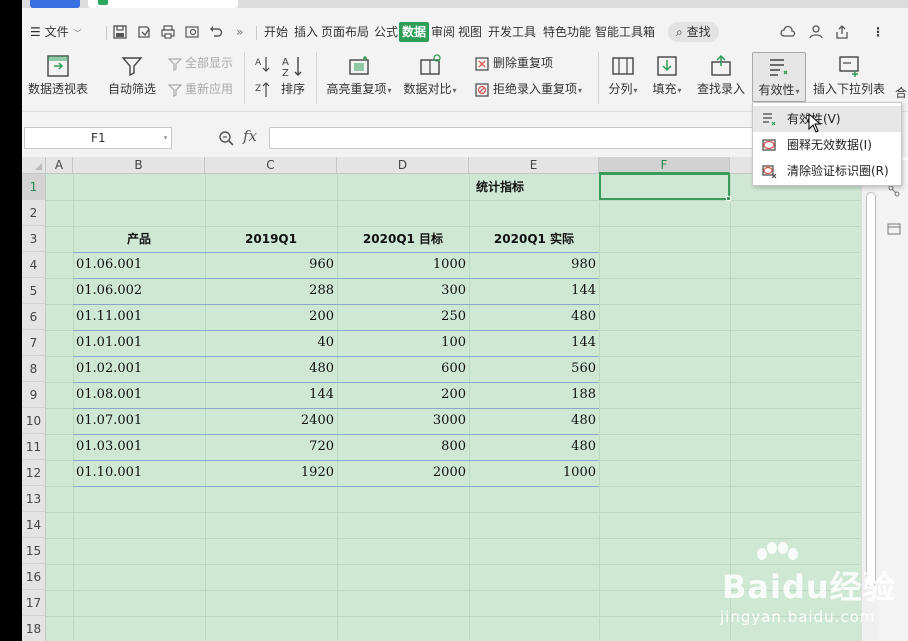 This screenshot has height=641, width=908. I want to click on autofilter-button: 自动筛选, so click(132, 75).